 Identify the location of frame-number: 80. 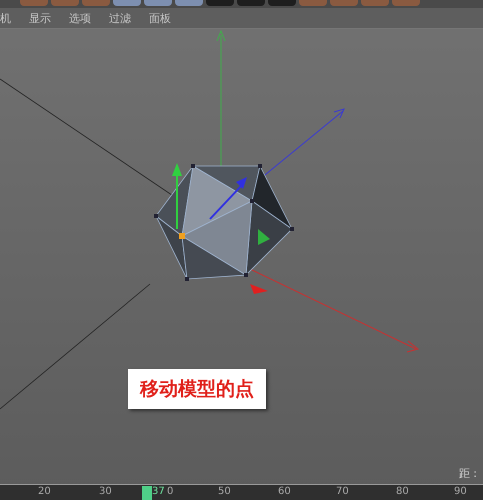
(402, 491).